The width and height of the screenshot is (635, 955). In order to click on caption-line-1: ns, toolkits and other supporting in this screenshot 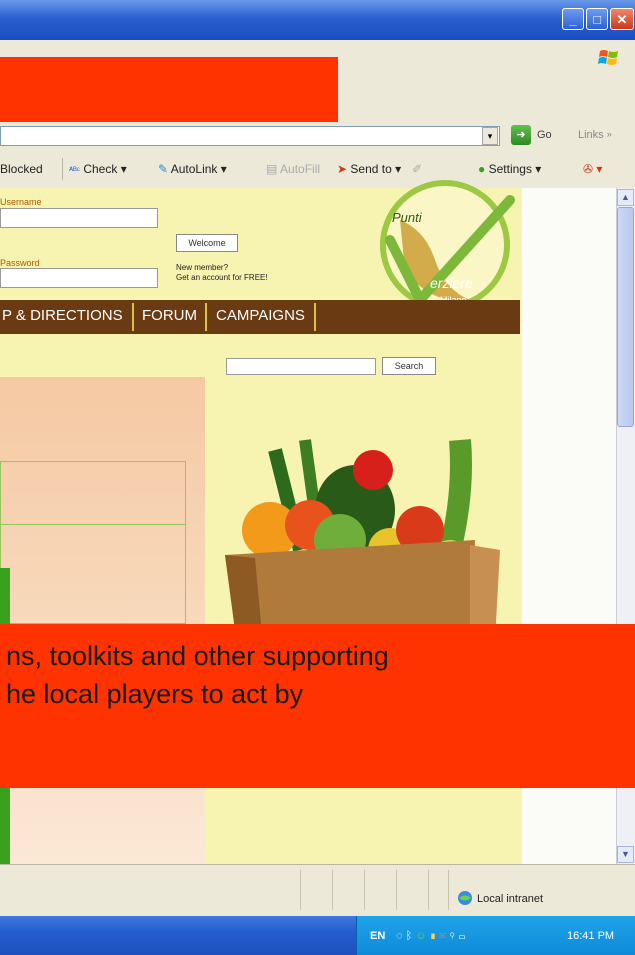, I will do `click(197, 656)`.